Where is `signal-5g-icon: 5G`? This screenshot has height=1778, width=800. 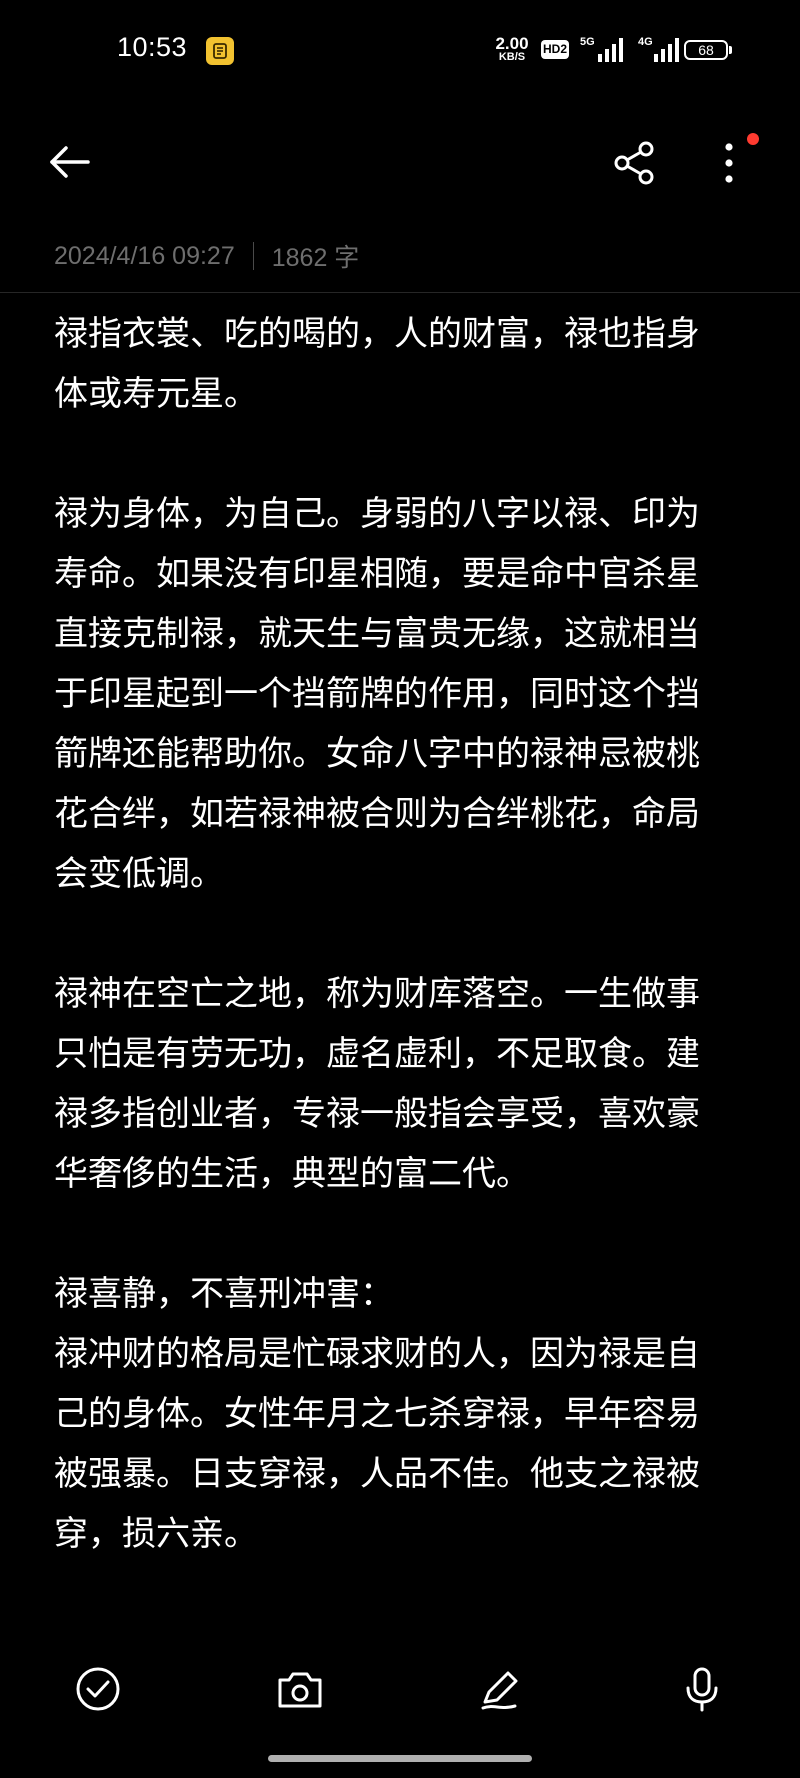 signal-5g-icon: 5G is located at coordinates (602, 49).